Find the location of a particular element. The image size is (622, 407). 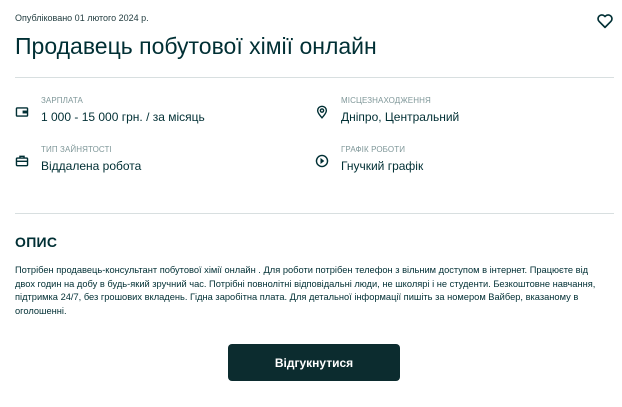

description-heading: ОПИС is located at coordinates (36, 242).